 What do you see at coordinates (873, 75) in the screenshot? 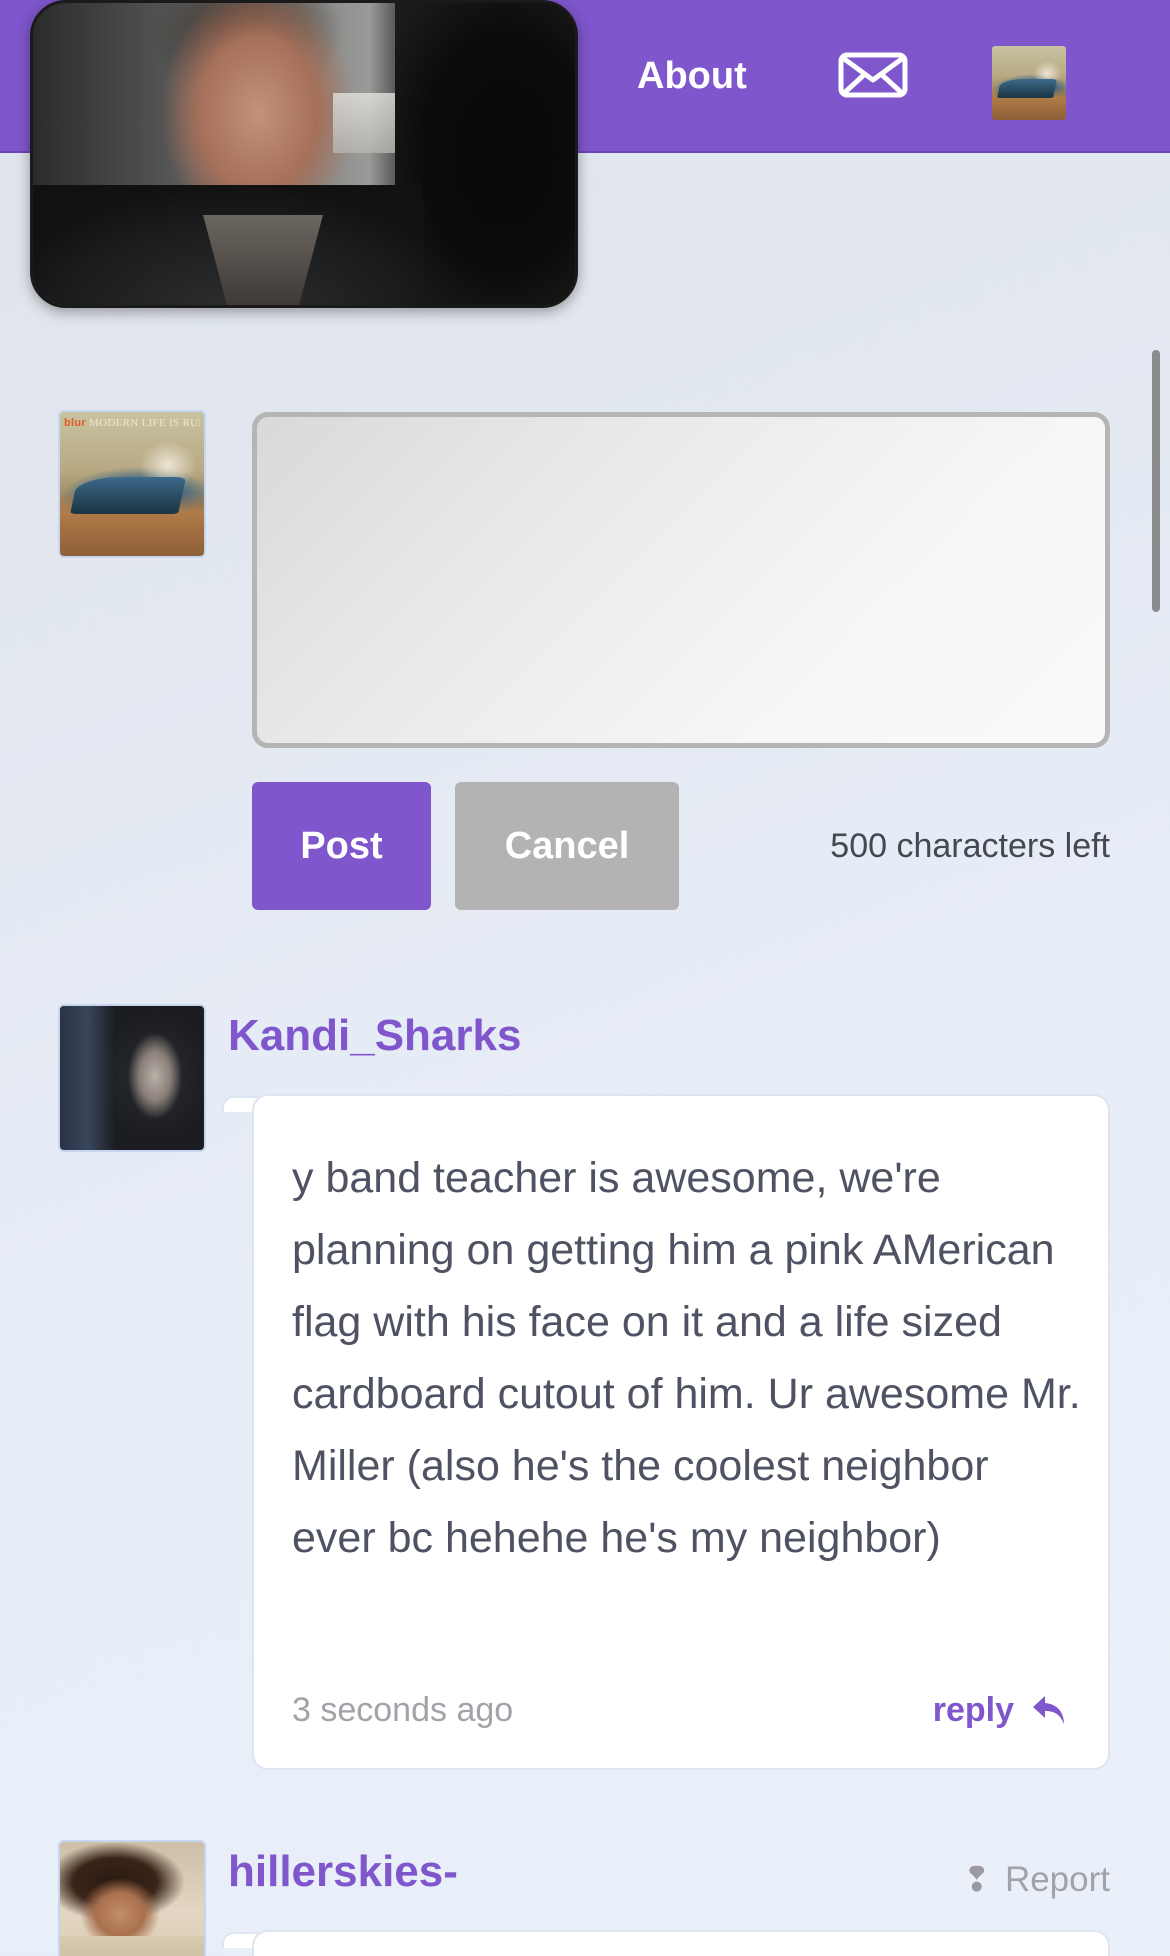
I see `mail-icon` at bounding box center [873, 75].